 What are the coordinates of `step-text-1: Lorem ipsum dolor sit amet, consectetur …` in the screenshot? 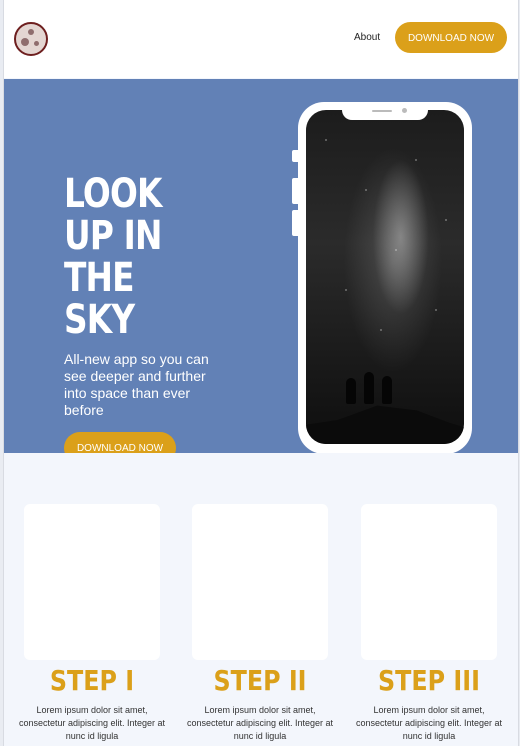 It's located at (92, 723).